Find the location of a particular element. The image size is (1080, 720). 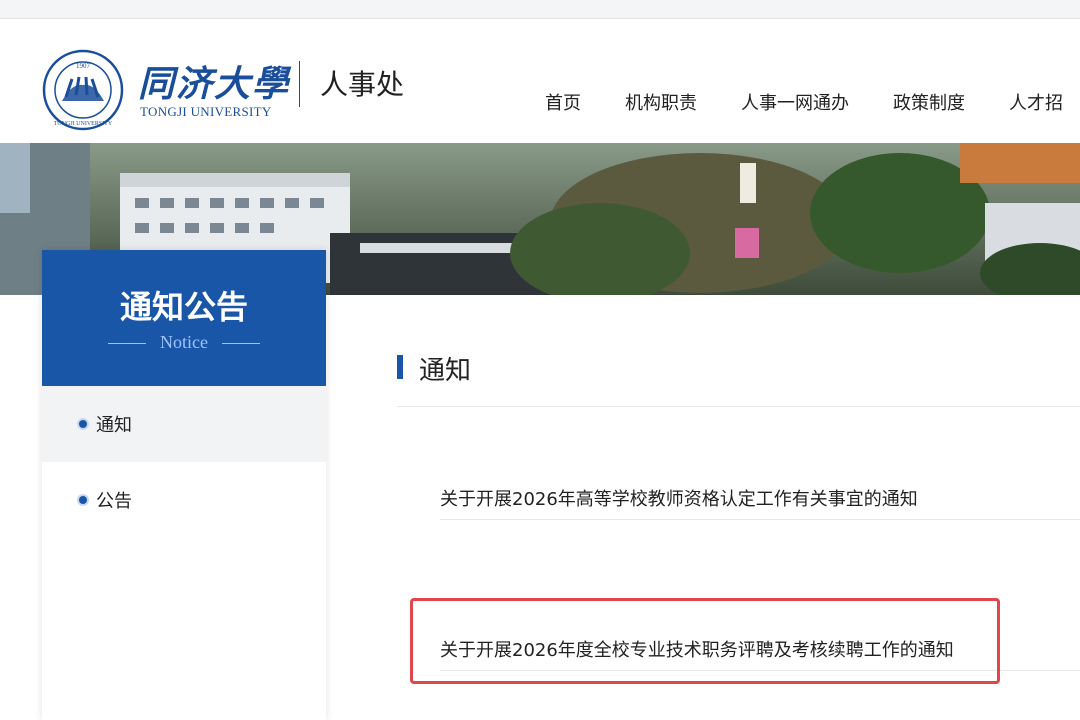

seal-year: 1907 is located at coordinates (83, 66).